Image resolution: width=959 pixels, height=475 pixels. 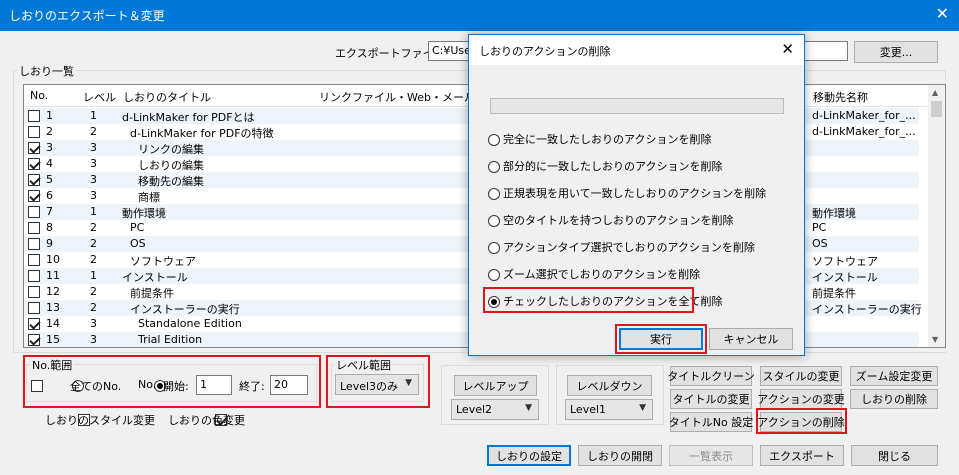 I want to click on row-no: 14, so click(x=53, y=323).